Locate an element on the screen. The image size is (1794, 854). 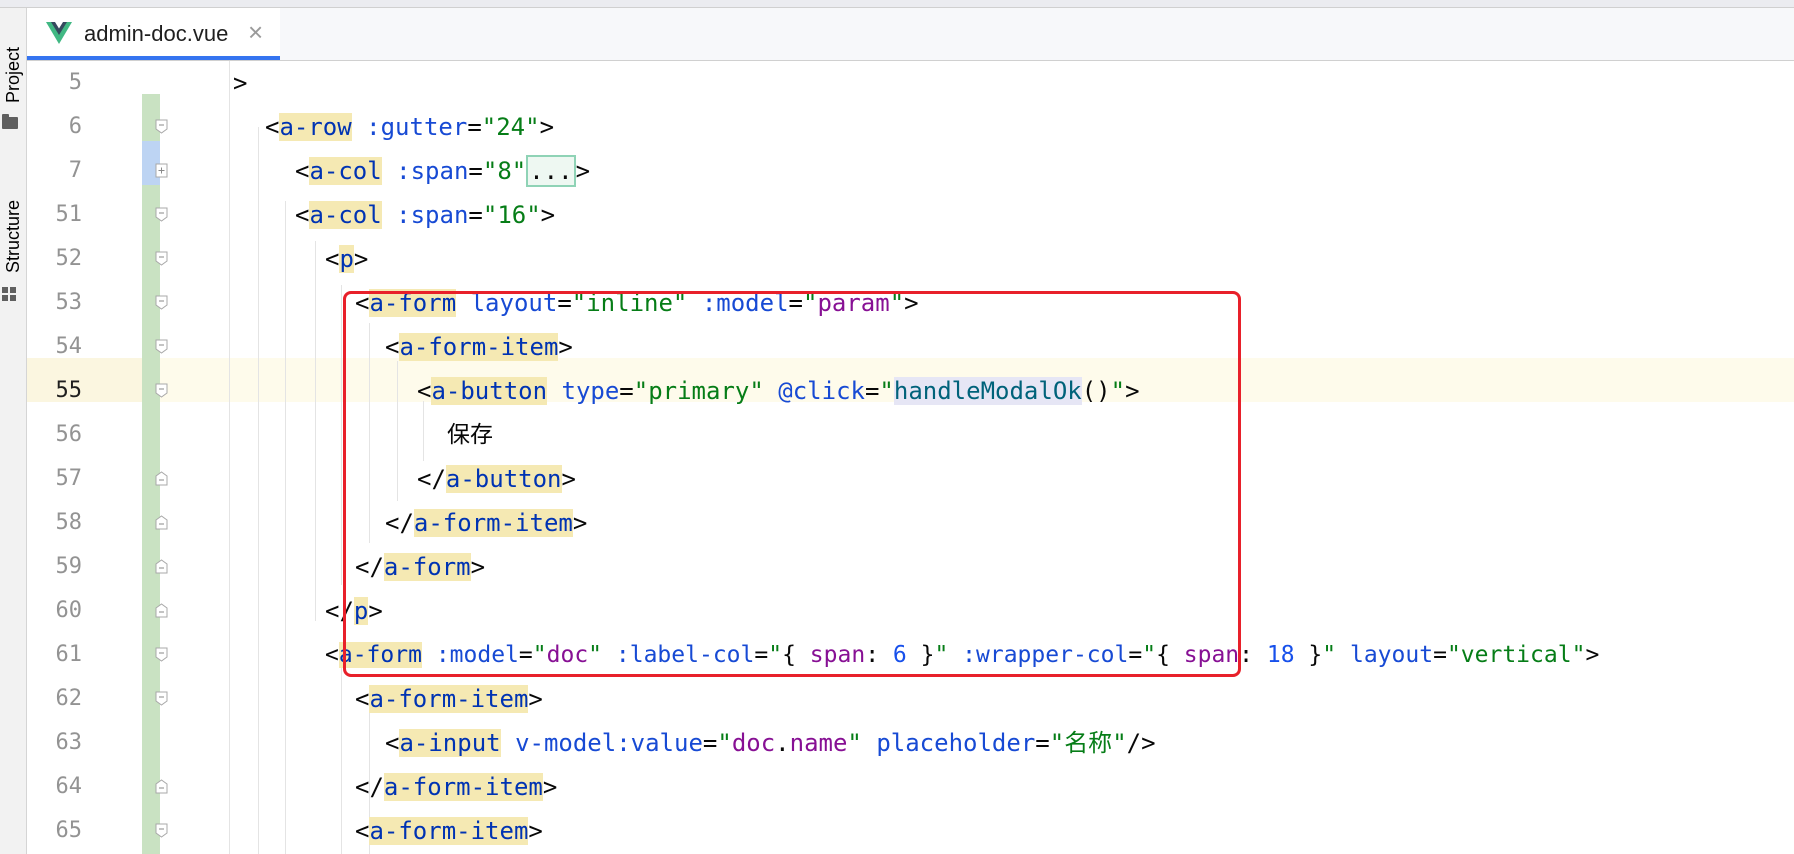
code-text: </a-form-item> is located at coordinates (456, 787).